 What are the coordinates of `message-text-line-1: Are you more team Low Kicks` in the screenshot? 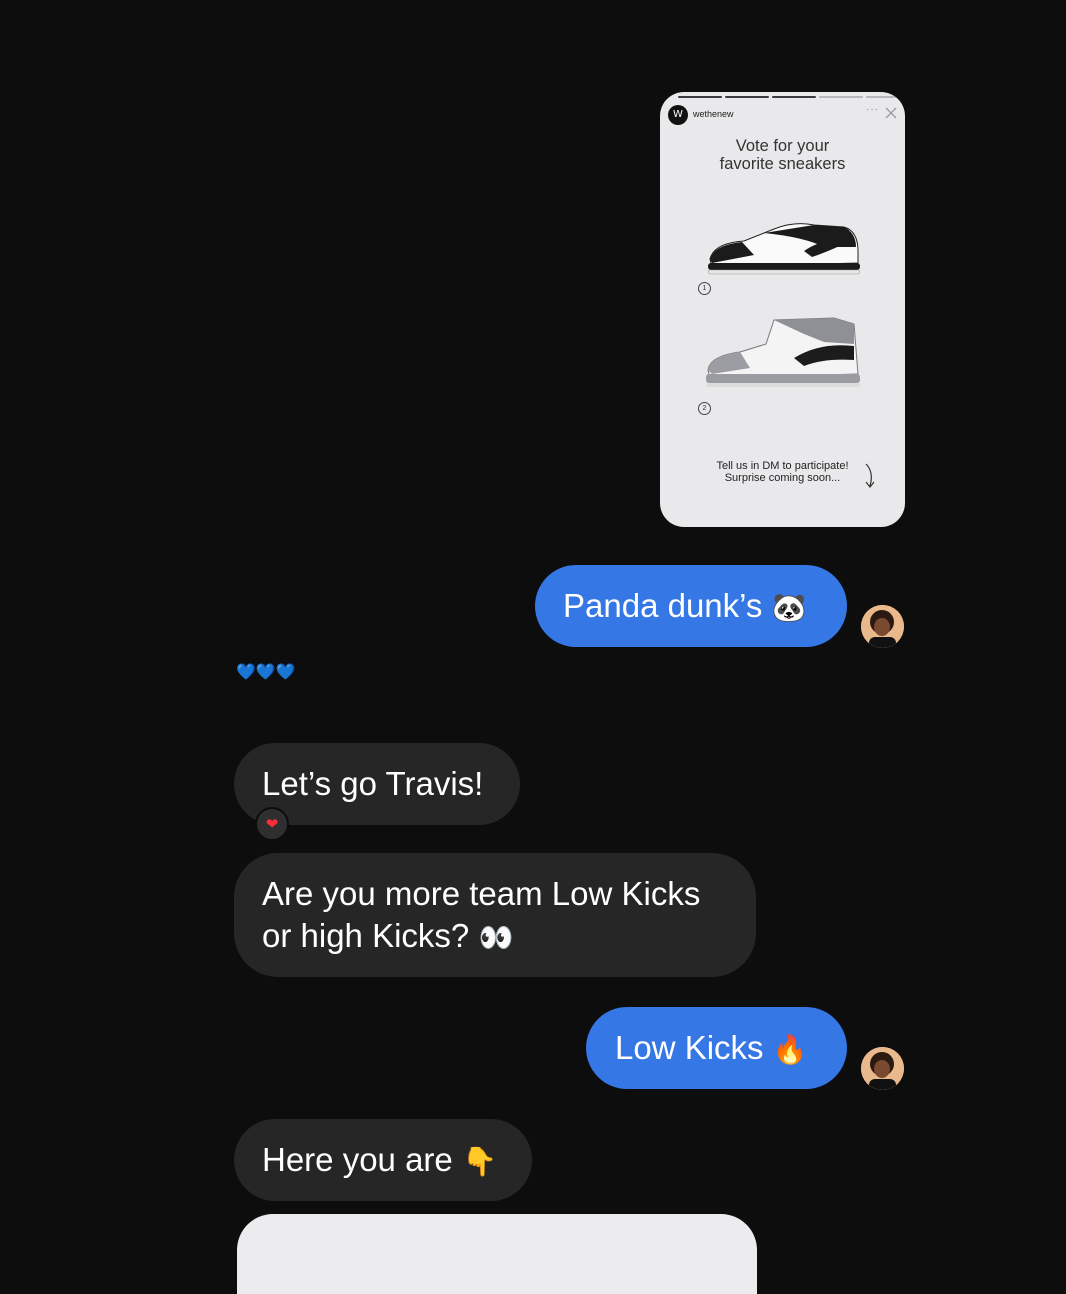 It's located at (481, 893).